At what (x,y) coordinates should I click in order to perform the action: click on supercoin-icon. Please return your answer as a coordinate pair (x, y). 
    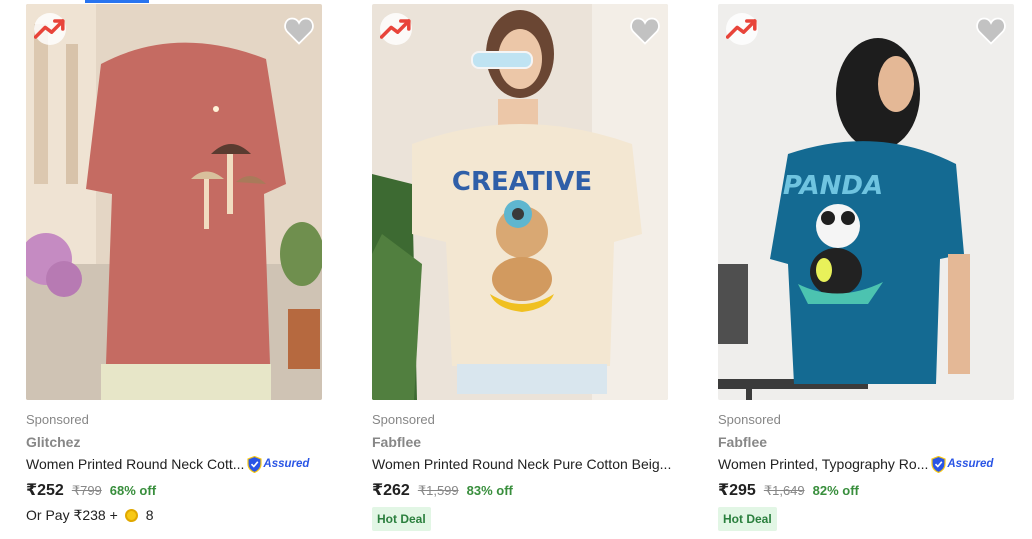
    Looking at the image, I should click on (131, 515).